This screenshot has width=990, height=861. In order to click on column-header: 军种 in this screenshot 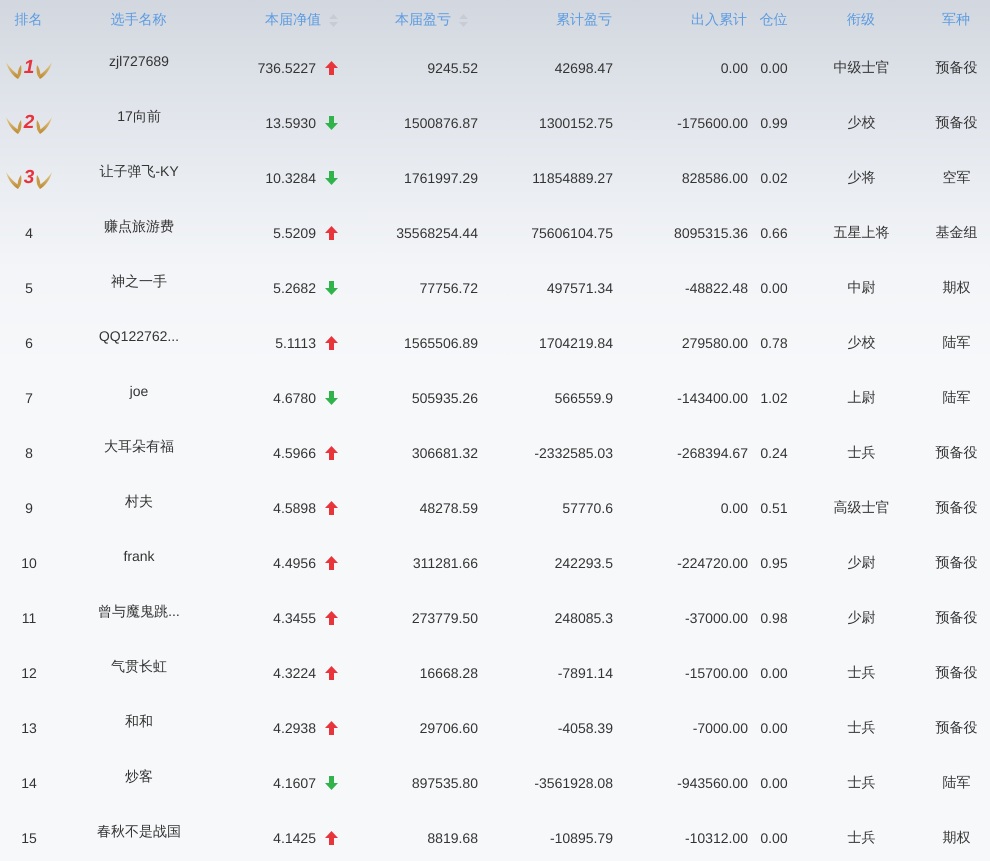, I will do `click(956, 20)`.